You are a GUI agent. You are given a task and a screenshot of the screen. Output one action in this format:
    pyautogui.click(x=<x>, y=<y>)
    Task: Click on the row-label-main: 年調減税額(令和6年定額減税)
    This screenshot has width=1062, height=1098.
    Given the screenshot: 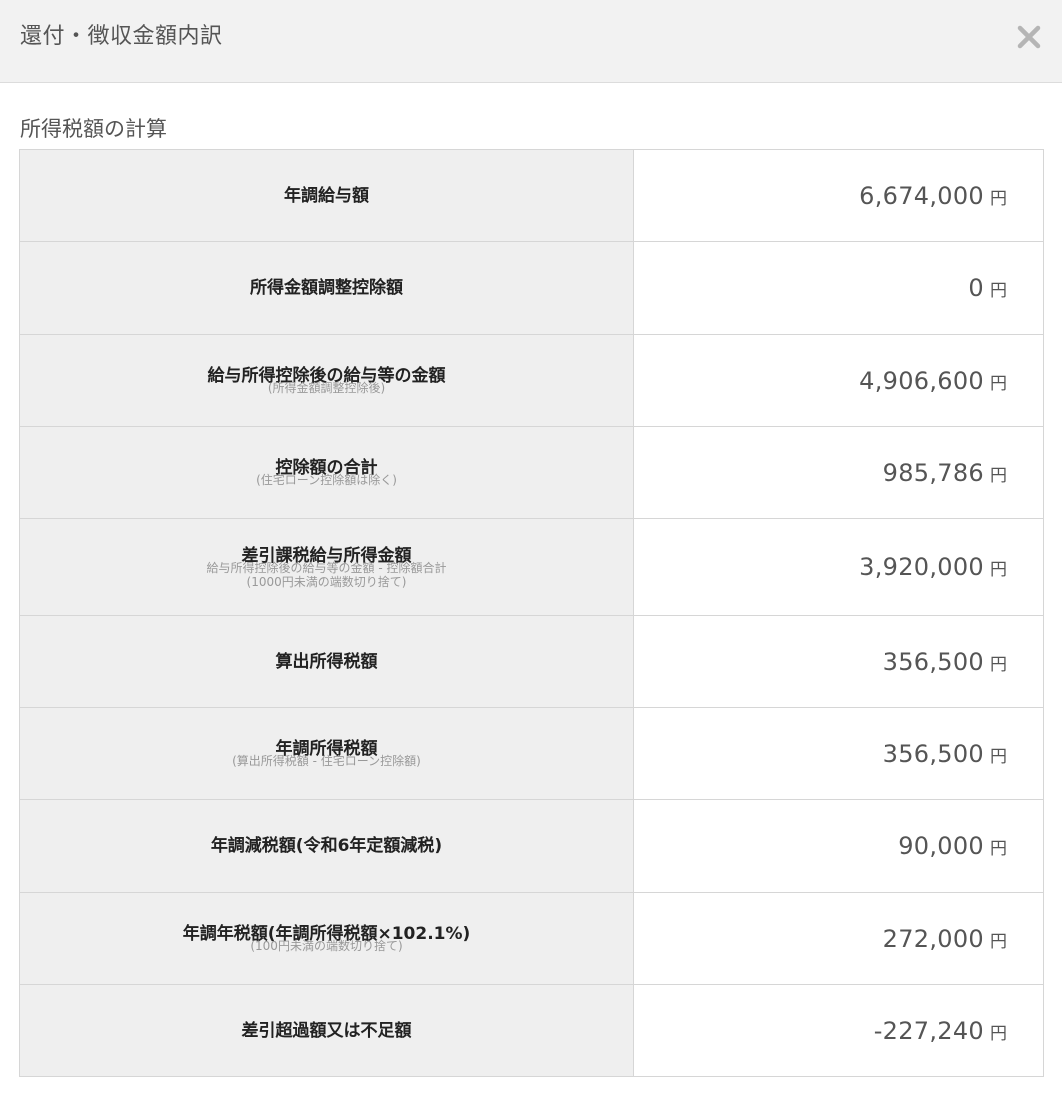 What is the action you would take?
    pyautogui.click(x=326, y=846)
    